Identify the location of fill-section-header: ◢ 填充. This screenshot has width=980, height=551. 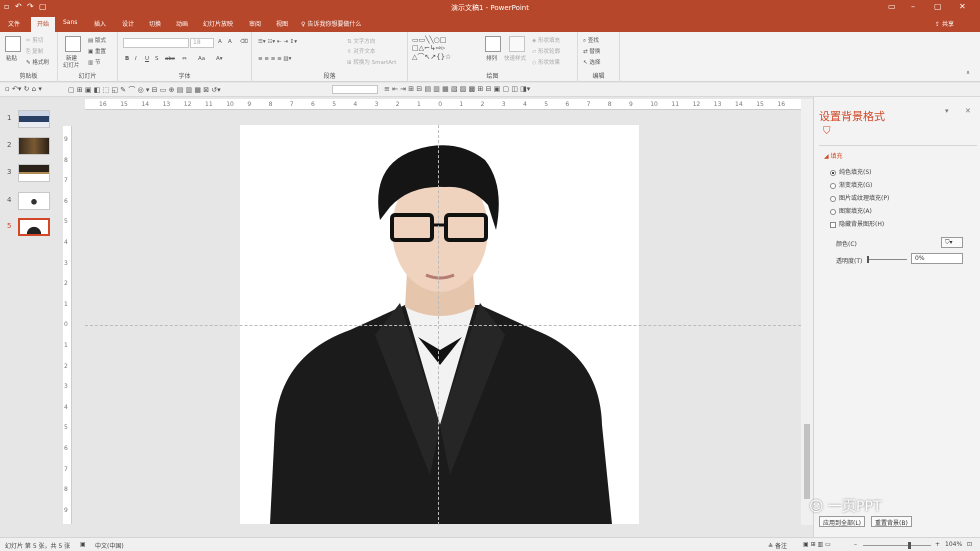
(833, 155).